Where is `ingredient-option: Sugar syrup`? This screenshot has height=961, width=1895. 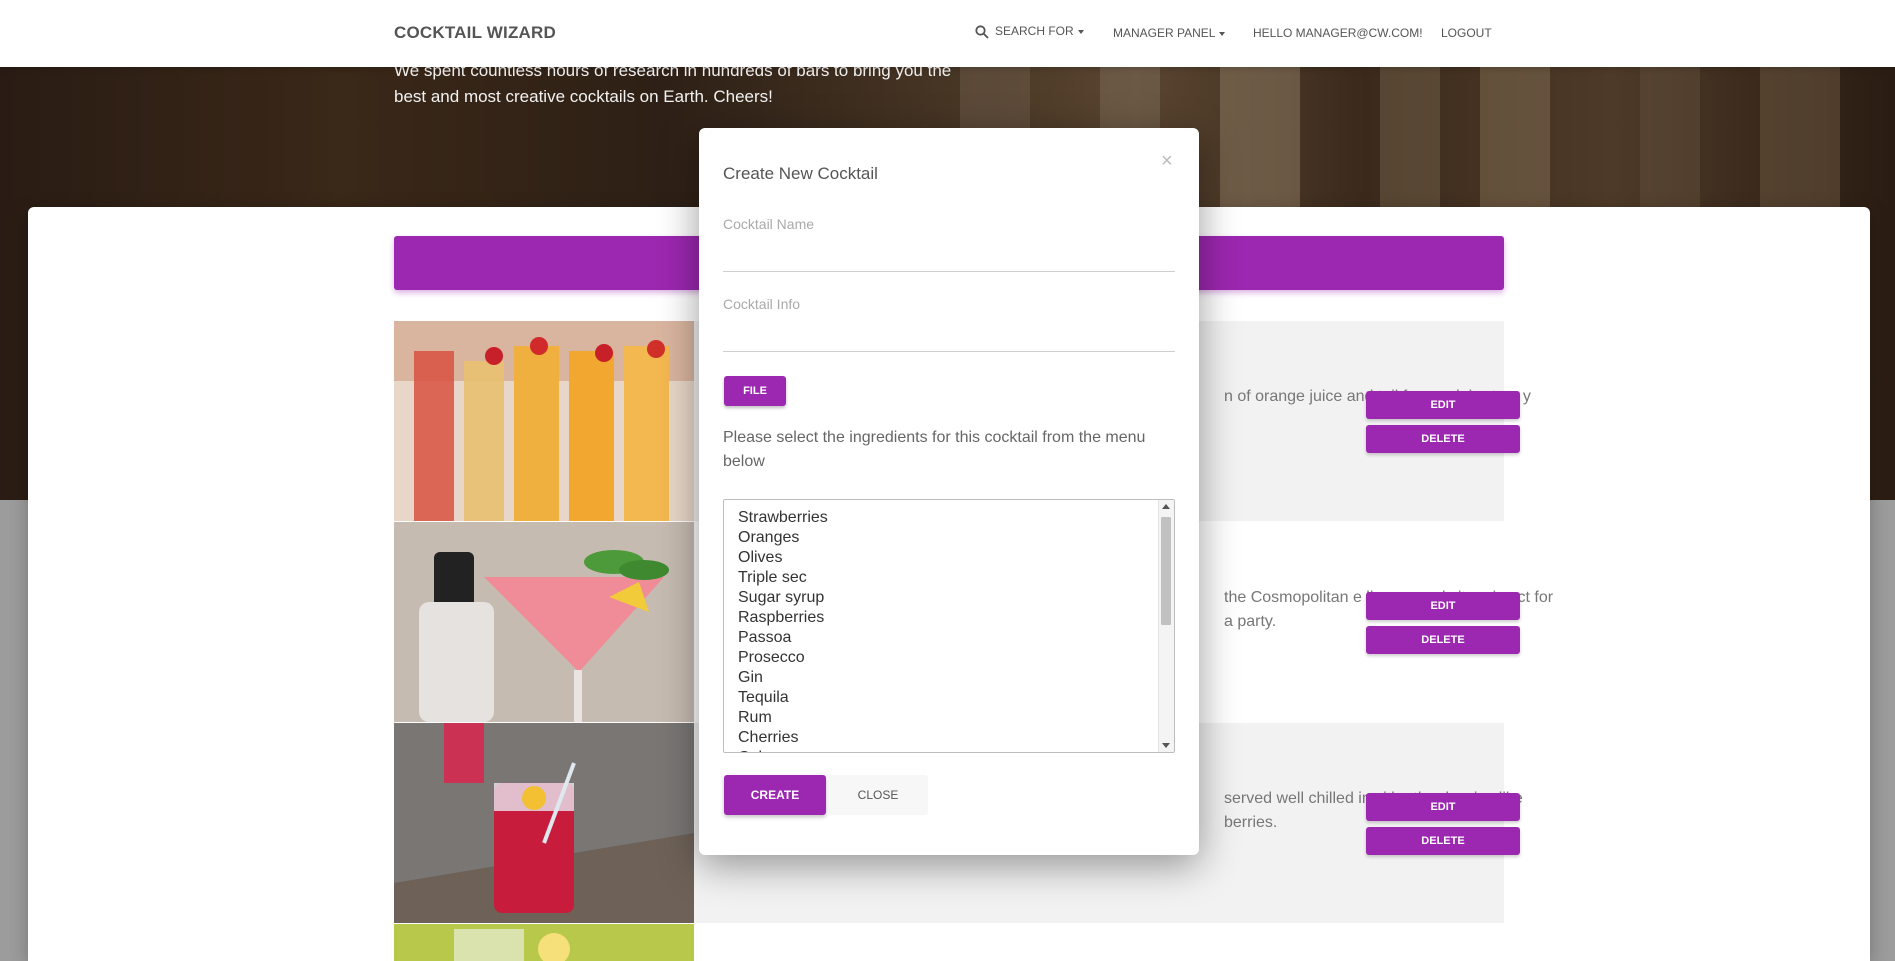
ingredient-option: Sugar syrup is located at coordinates (956, 598).